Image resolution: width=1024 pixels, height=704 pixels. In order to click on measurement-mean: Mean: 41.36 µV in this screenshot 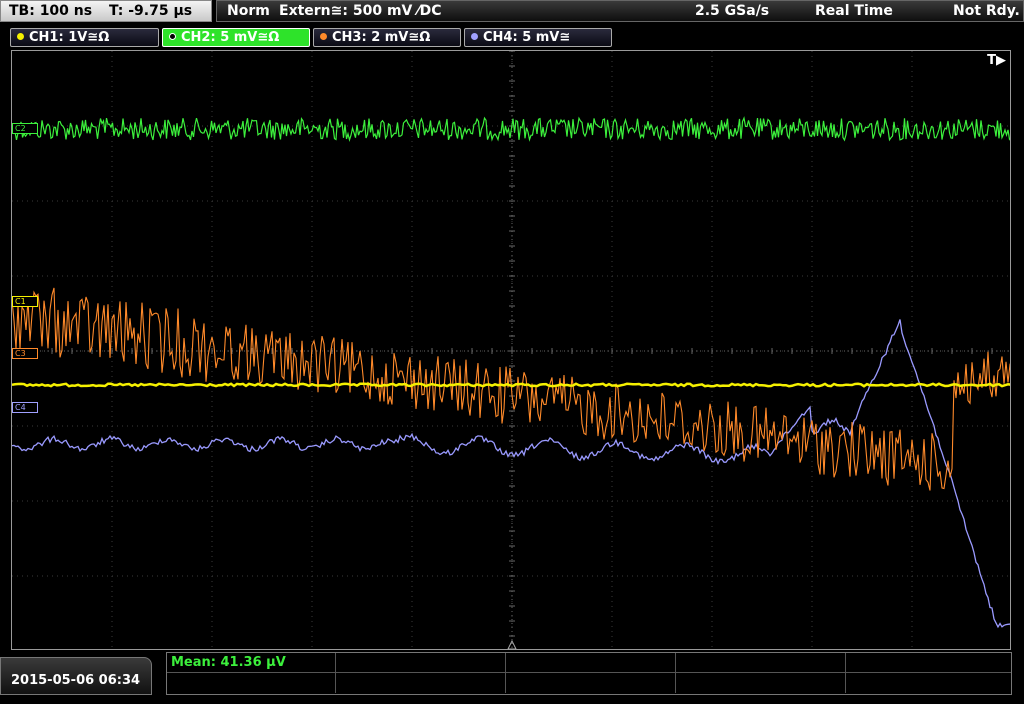, I will do `click(228, 662)`.